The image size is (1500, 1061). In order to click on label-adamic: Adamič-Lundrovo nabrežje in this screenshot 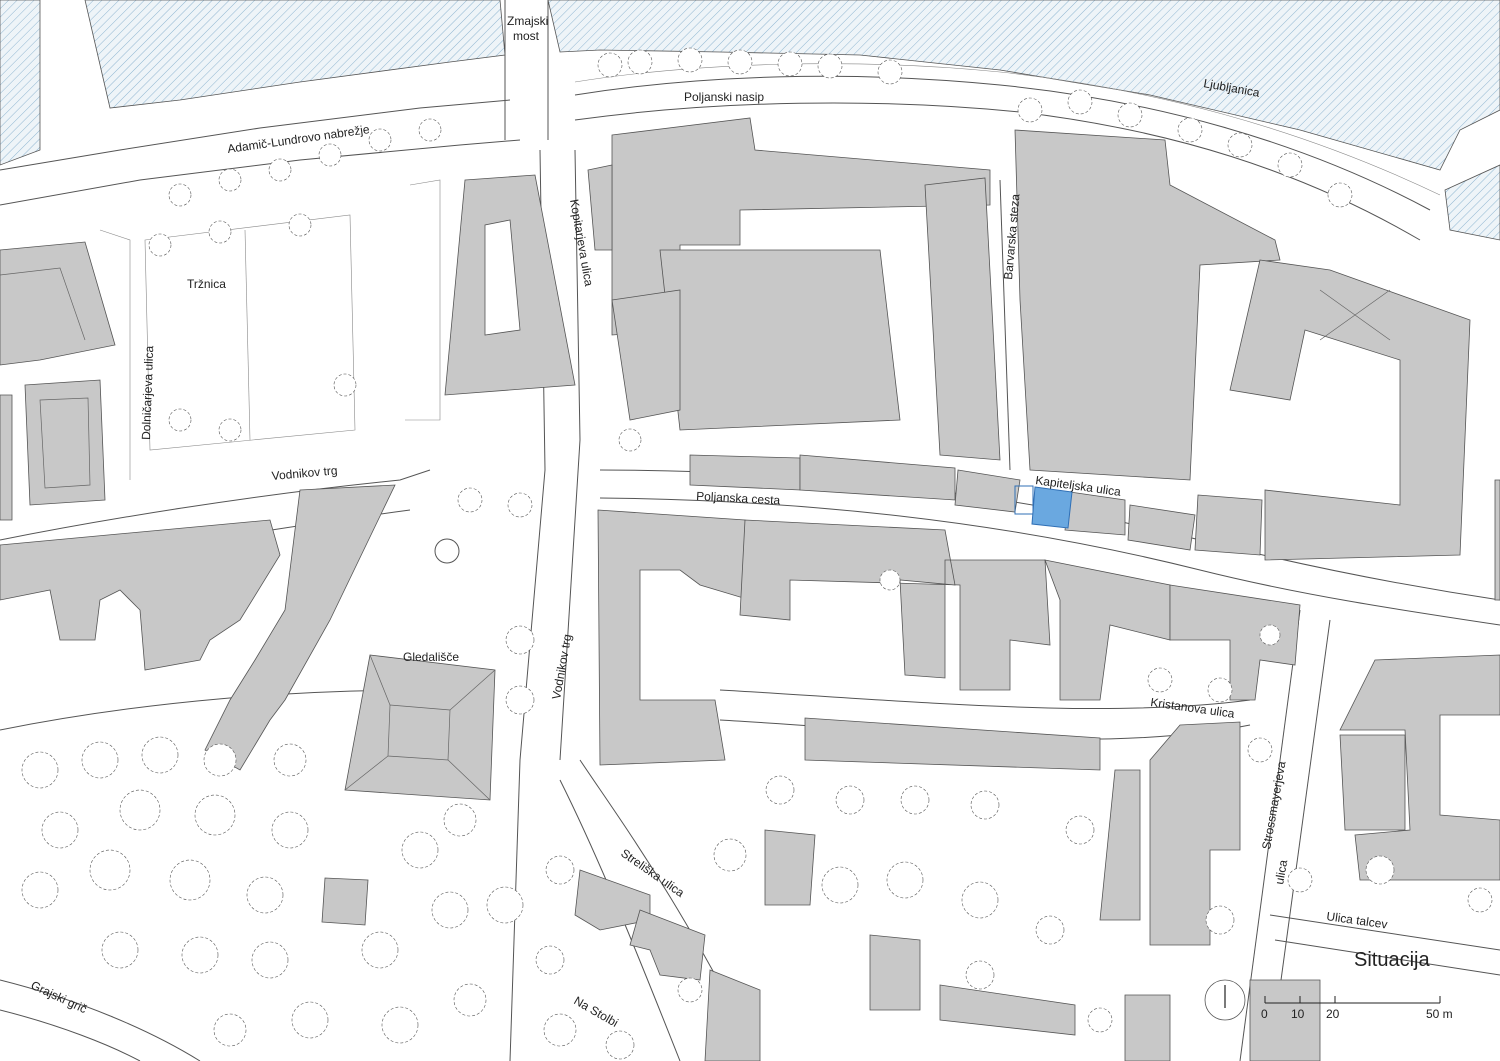, I will do `click(298, 139)`.